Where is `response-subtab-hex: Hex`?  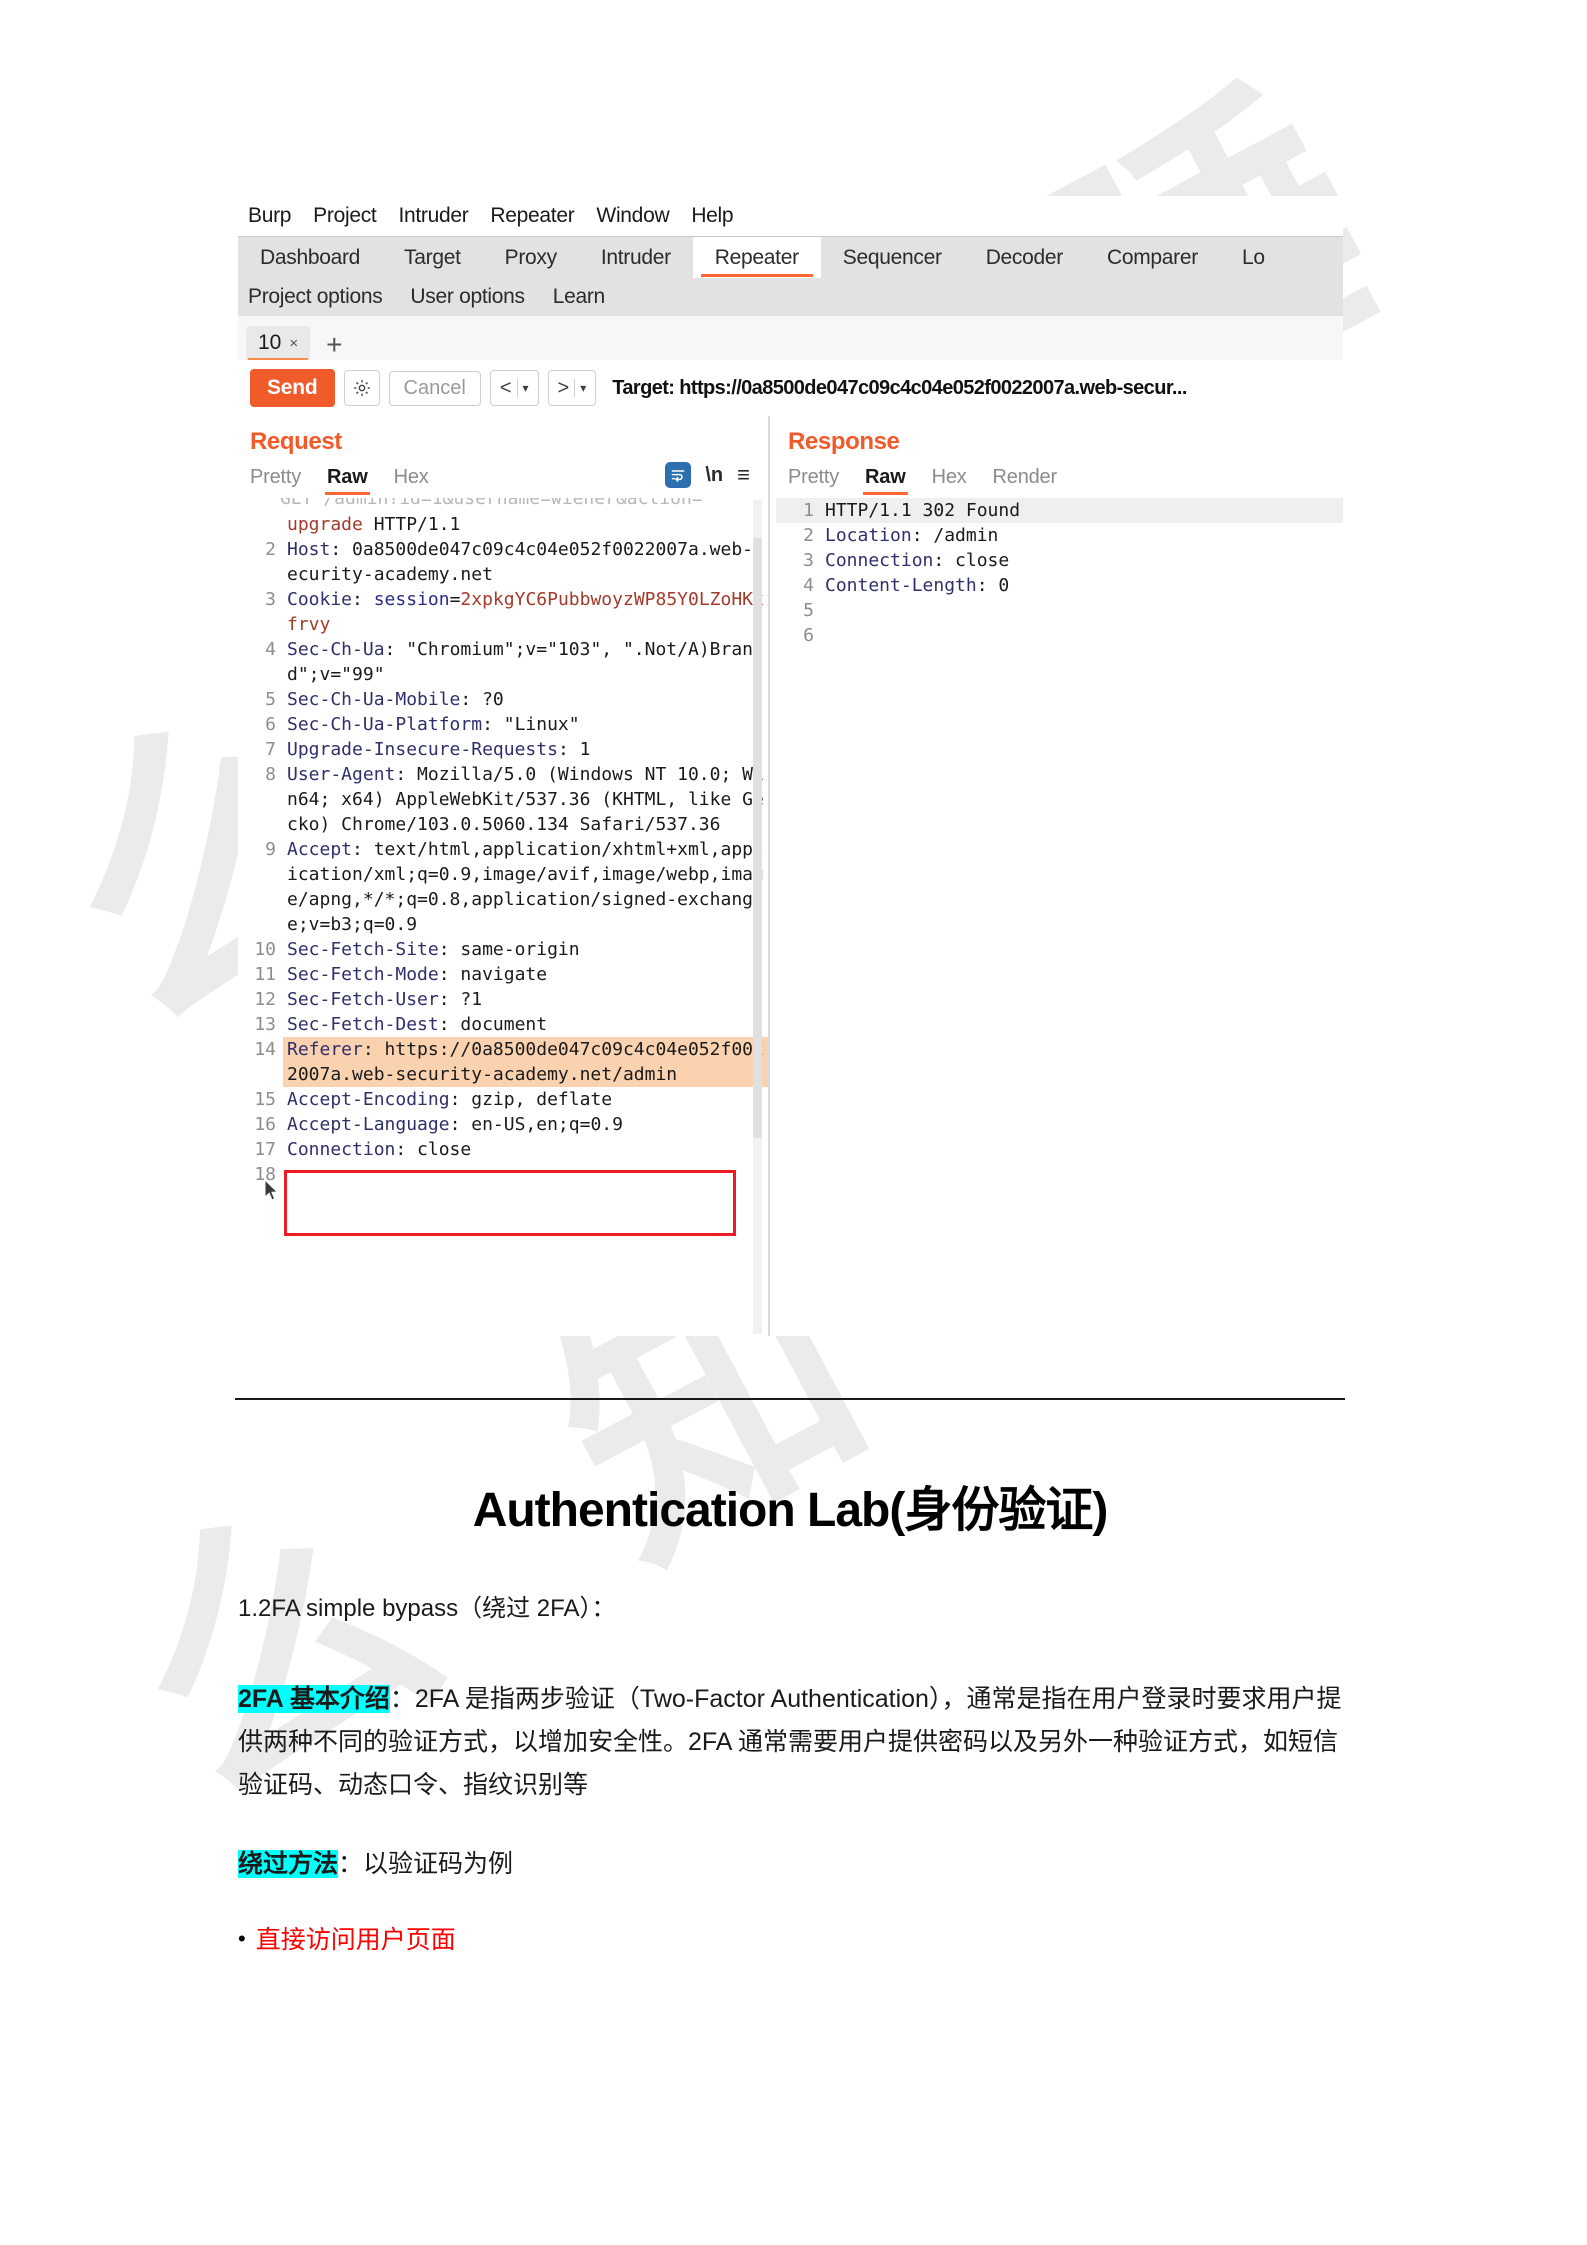 response-subtab-hex: Hex is located at coordinates (949, 477).